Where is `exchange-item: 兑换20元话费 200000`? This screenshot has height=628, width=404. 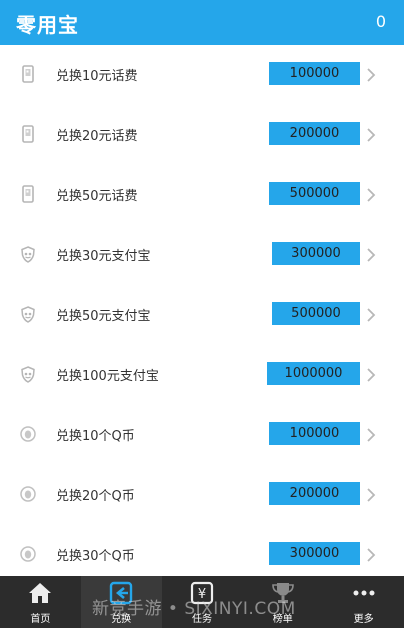
exchange-item: 兑换20元话费 200000 is located at coordinates (202, 135).